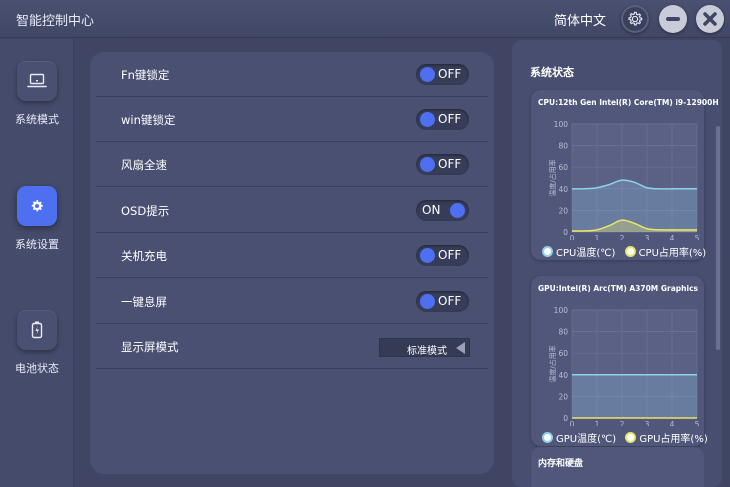 Image resolution: width=730 pixels, height=487 pixels. I want to click on setting-row-win-lock: win键锁定 OFF, so click(292, 119).